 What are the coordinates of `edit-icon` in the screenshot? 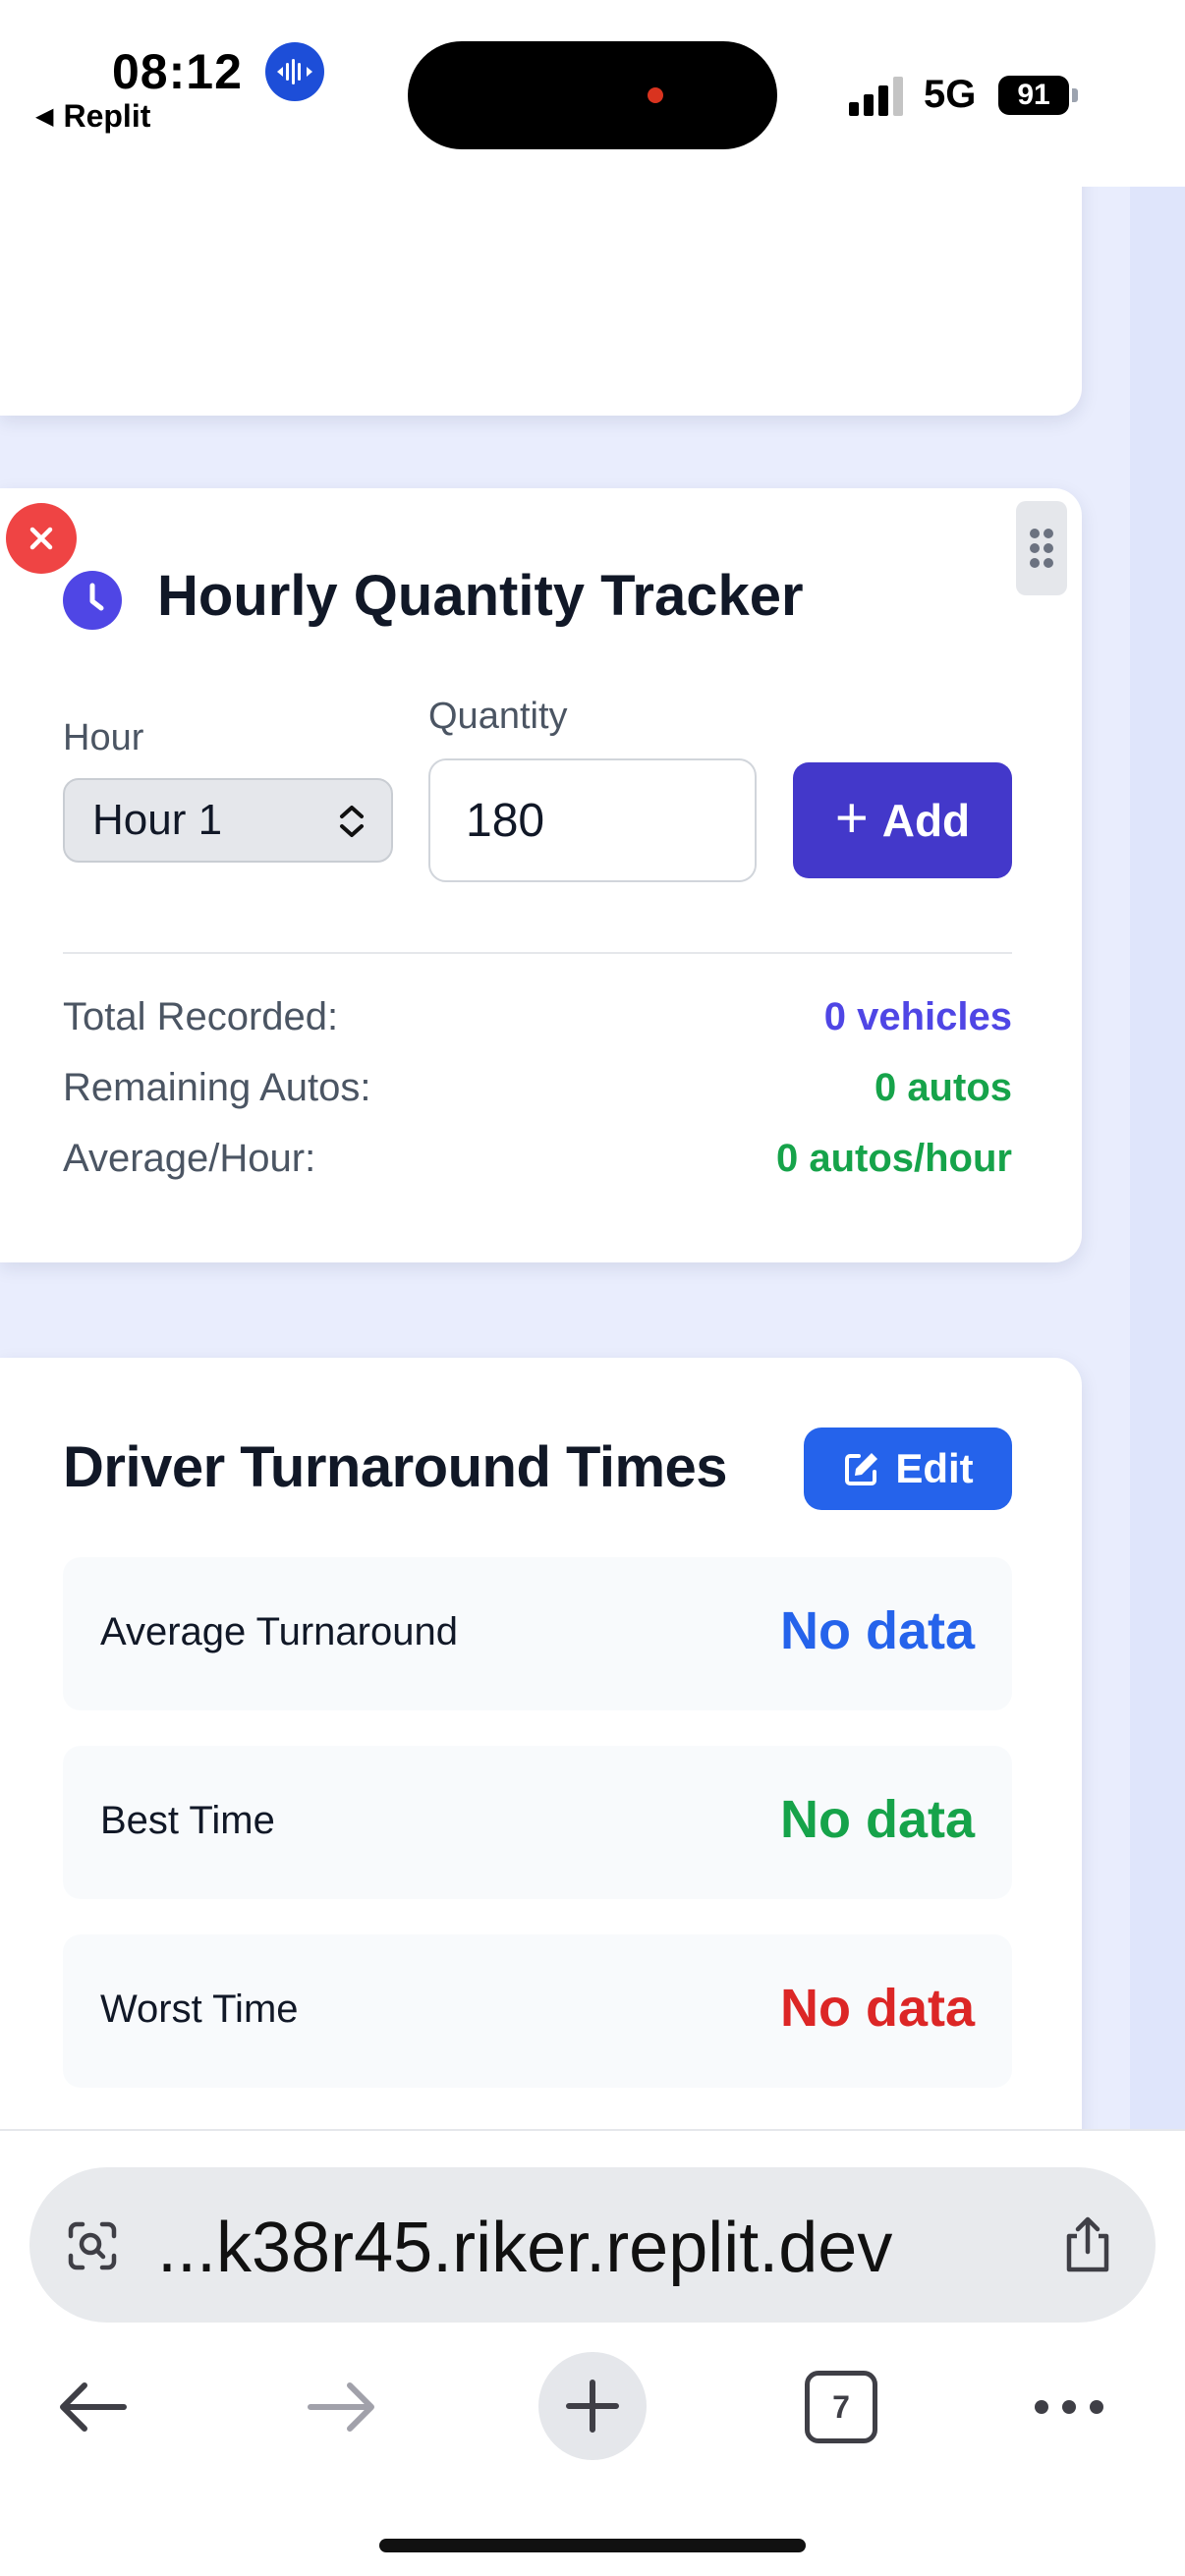 It's located at (862, 1469).